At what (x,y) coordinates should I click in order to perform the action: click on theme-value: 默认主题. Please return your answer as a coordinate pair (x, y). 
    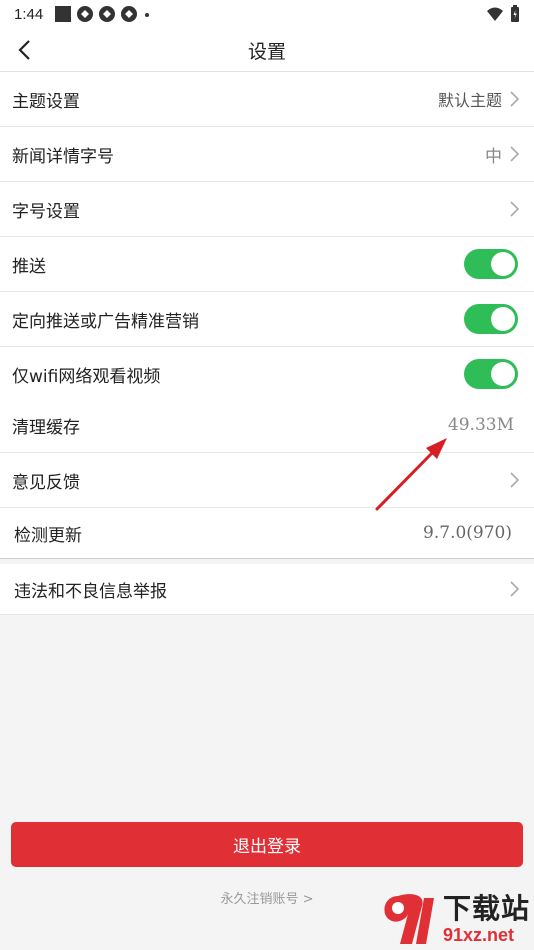
    Looking at the image, I should click on (469, 100).